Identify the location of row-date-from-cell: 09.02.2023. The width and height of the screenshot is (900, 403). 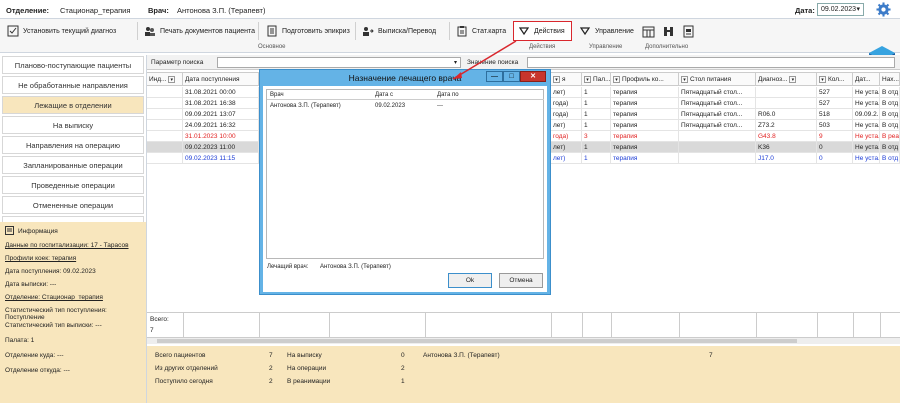
(403, 106).